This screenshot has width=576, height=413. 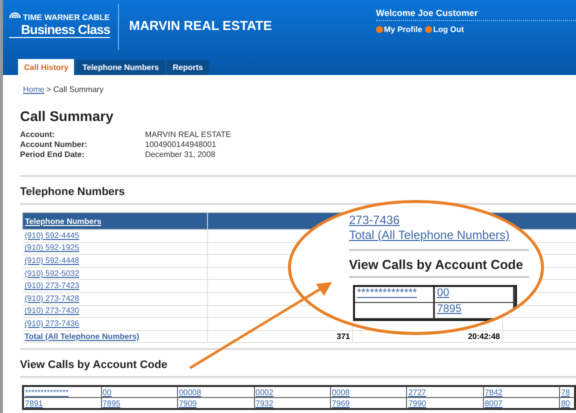 What do you see at coordinates (66, 17) in the screenshot?
I see `logo-text: TIME WARNER CABLE` at bounding box center [66, 17].